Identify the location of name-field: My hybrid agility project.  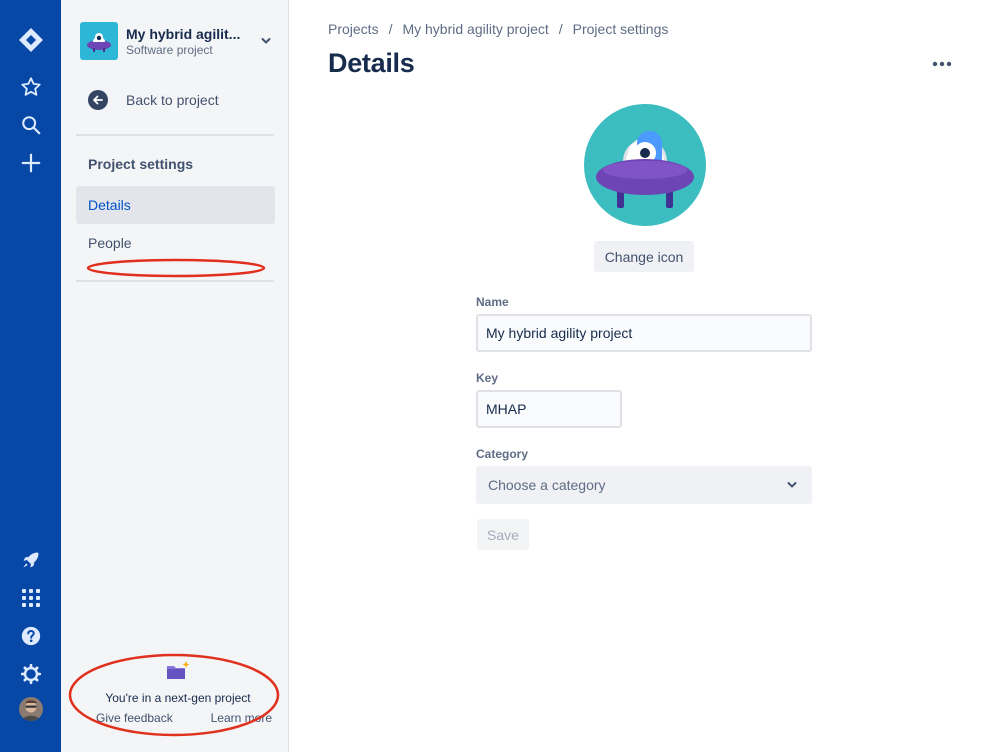
(644, 333).